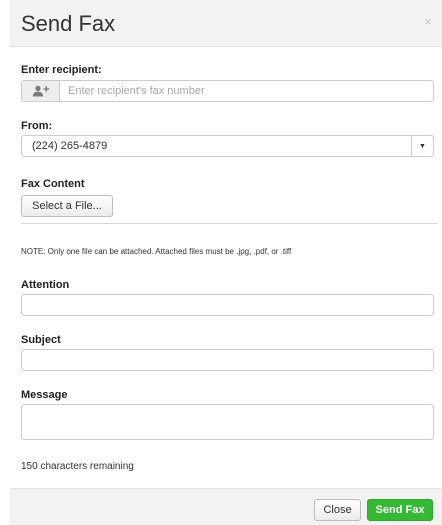 Image resolution: width=442 pixels, height=525 pixels. I want to click on add-contact-button, so click(41, 91).